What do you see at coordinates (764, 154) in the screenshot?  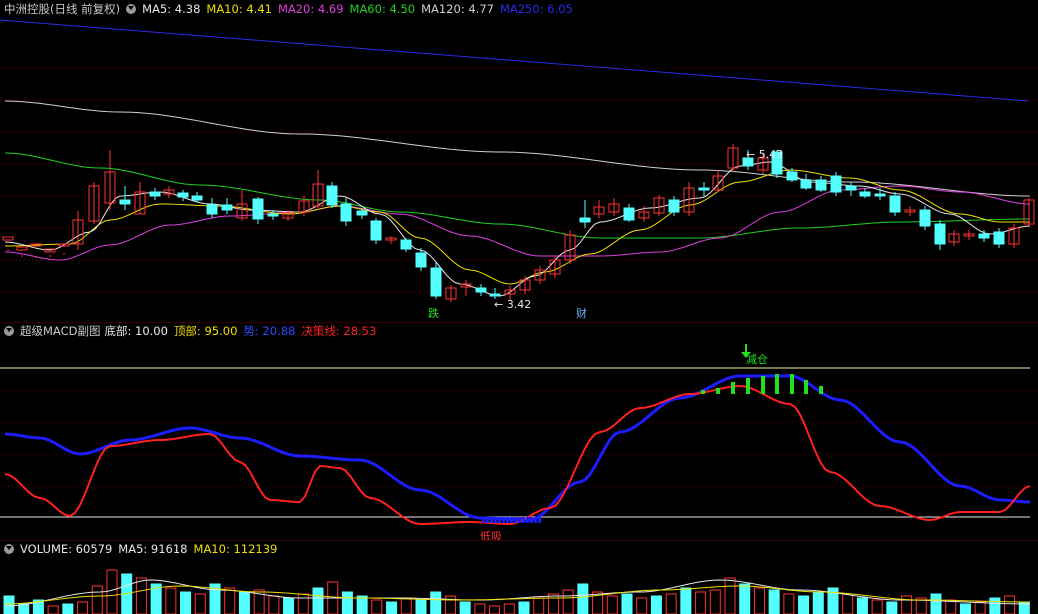 I see `high-label: ← 5.43` at bounding box center [764, 154].